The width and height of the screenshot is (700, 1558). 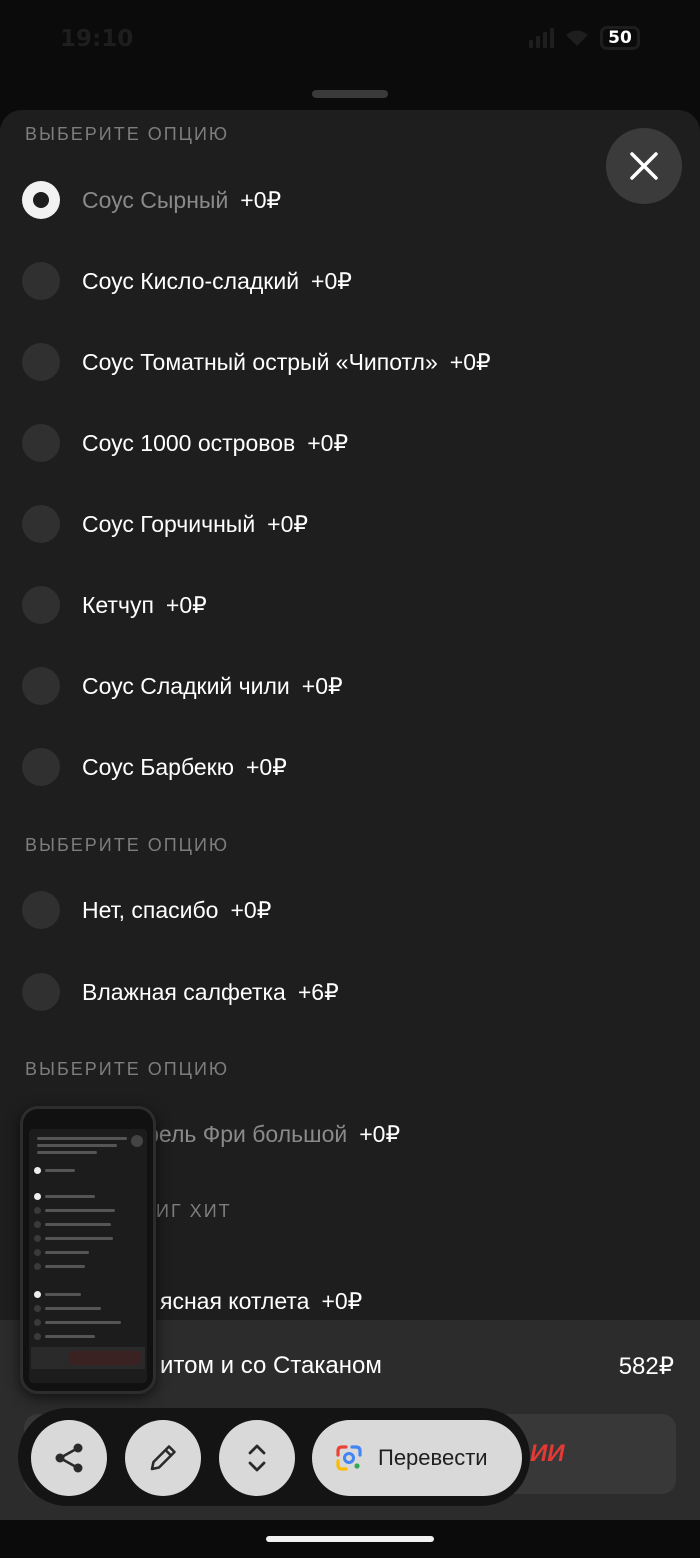 I want to click on status-bar: 19:10 50, so click(x=350, y=40).